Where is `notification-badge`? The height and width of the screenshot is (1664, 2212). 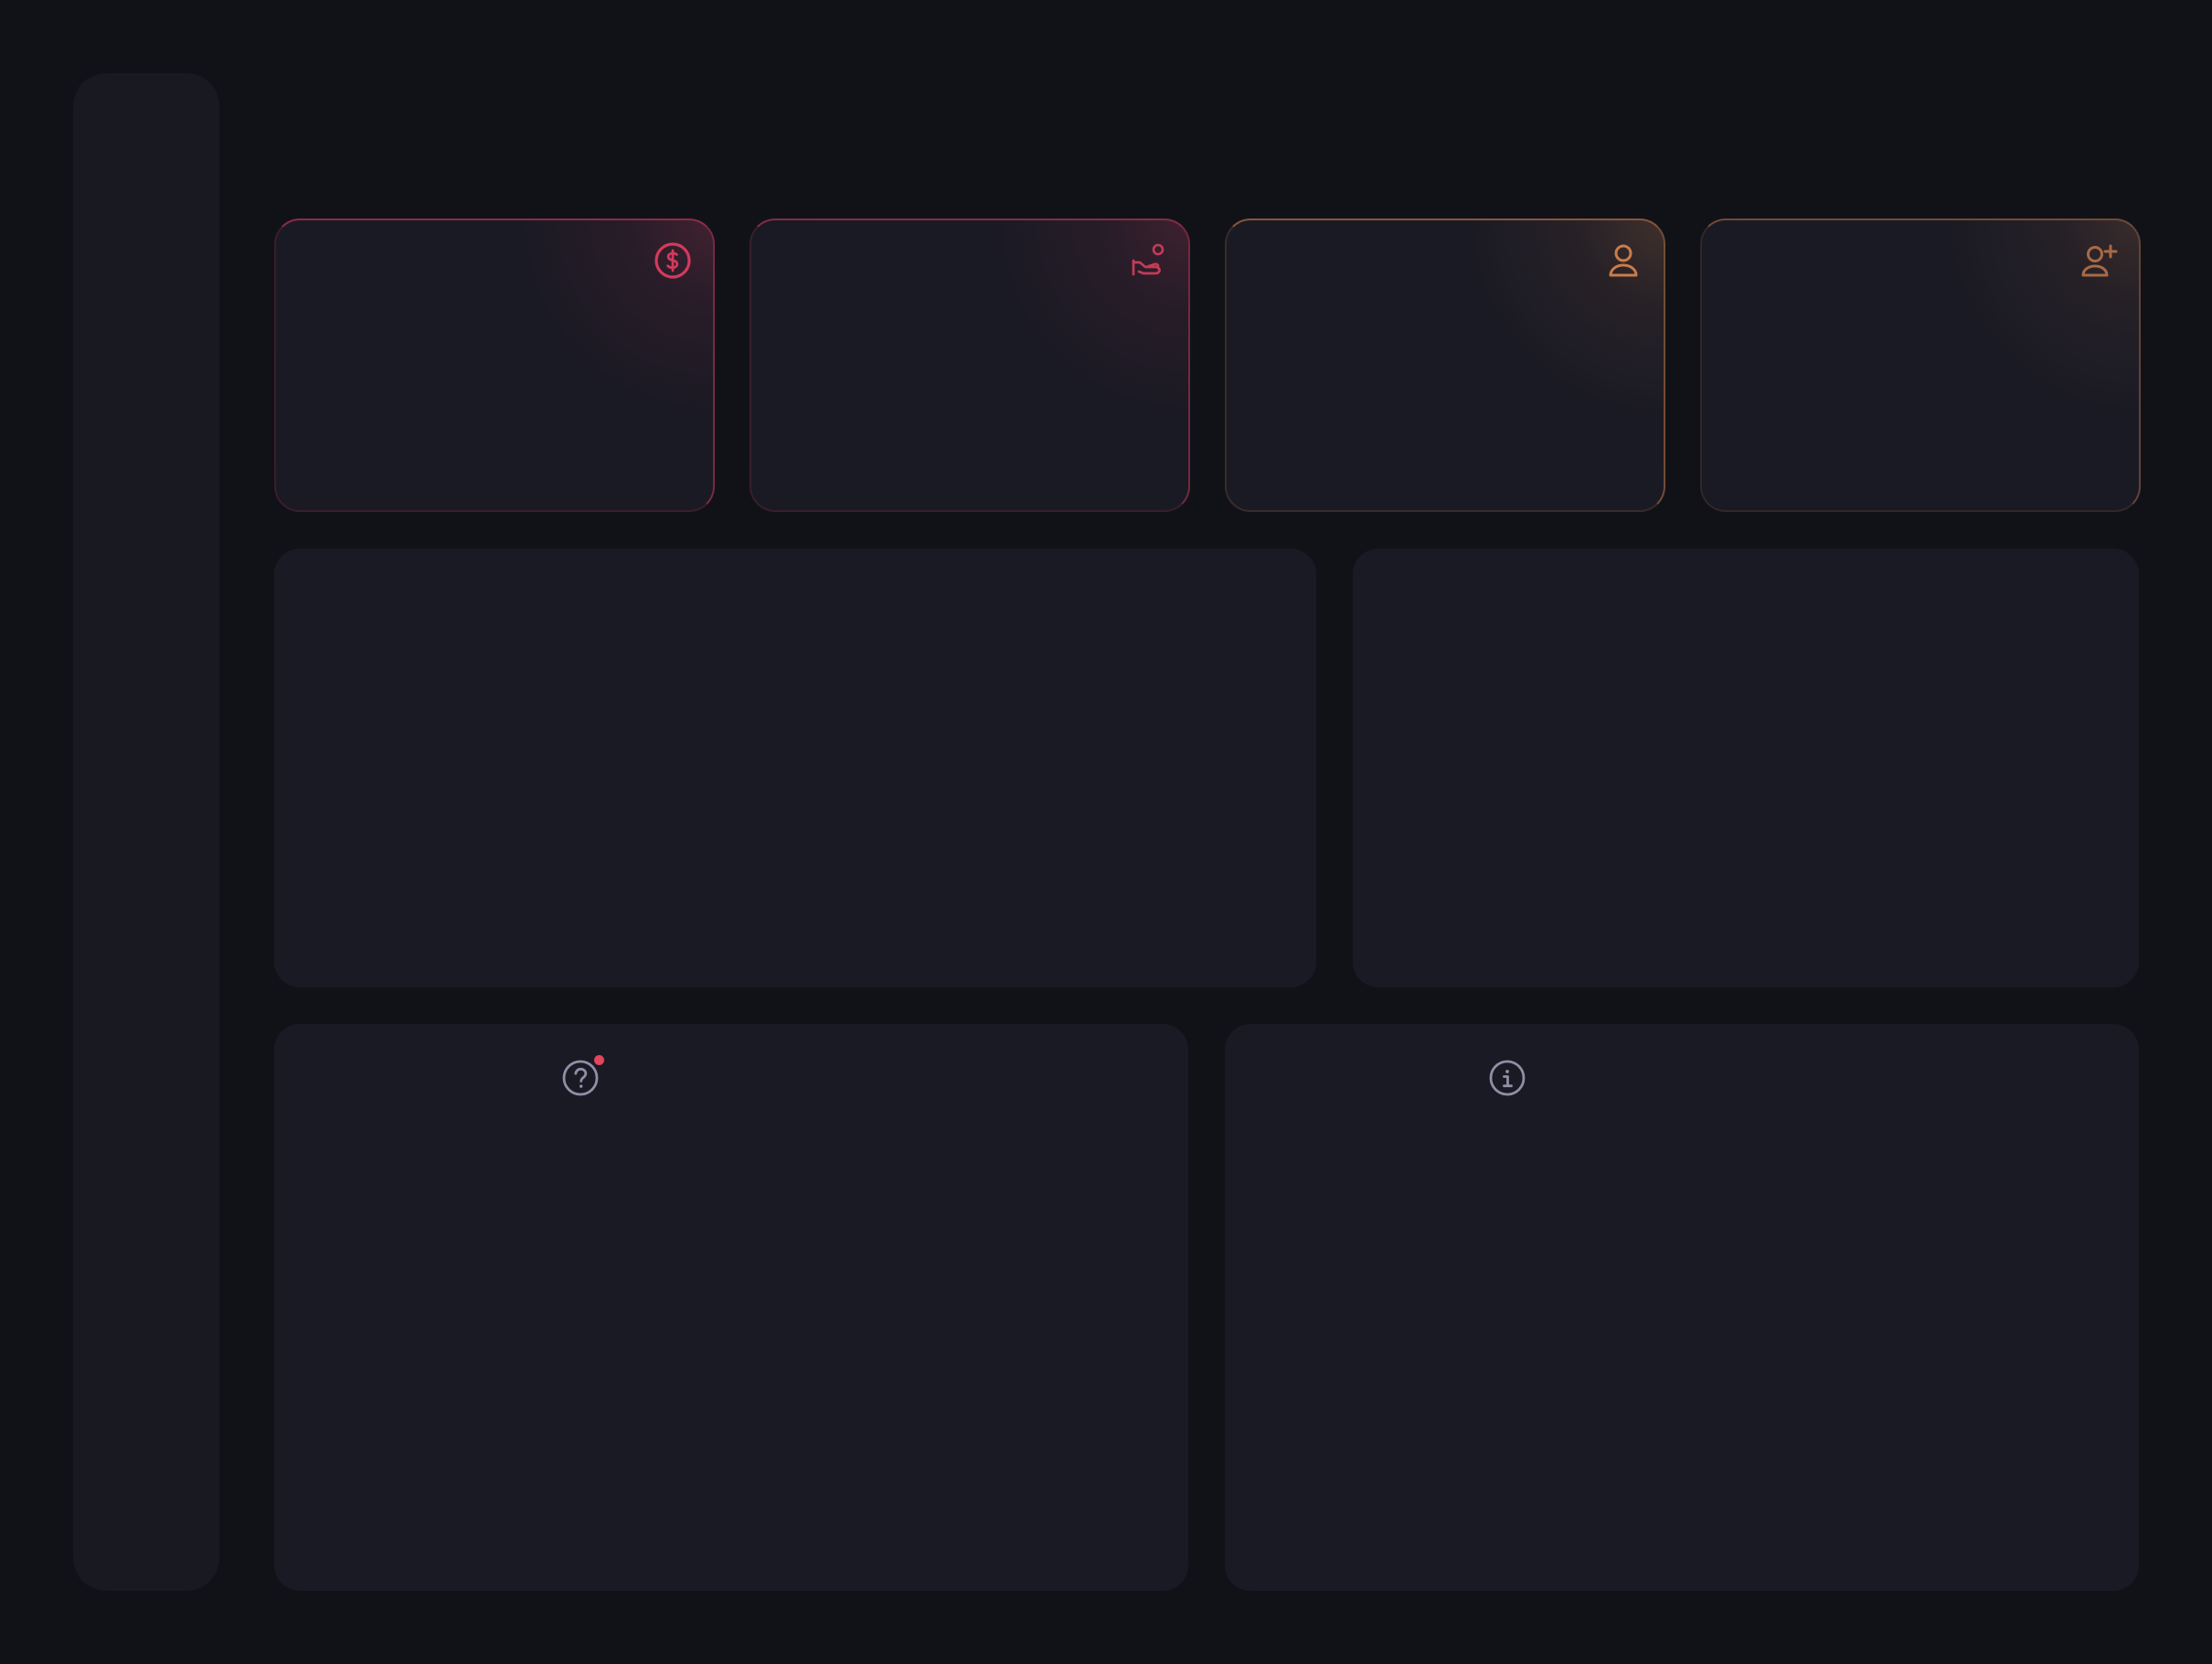
notification-badge is located at coordinates (599, 1060).